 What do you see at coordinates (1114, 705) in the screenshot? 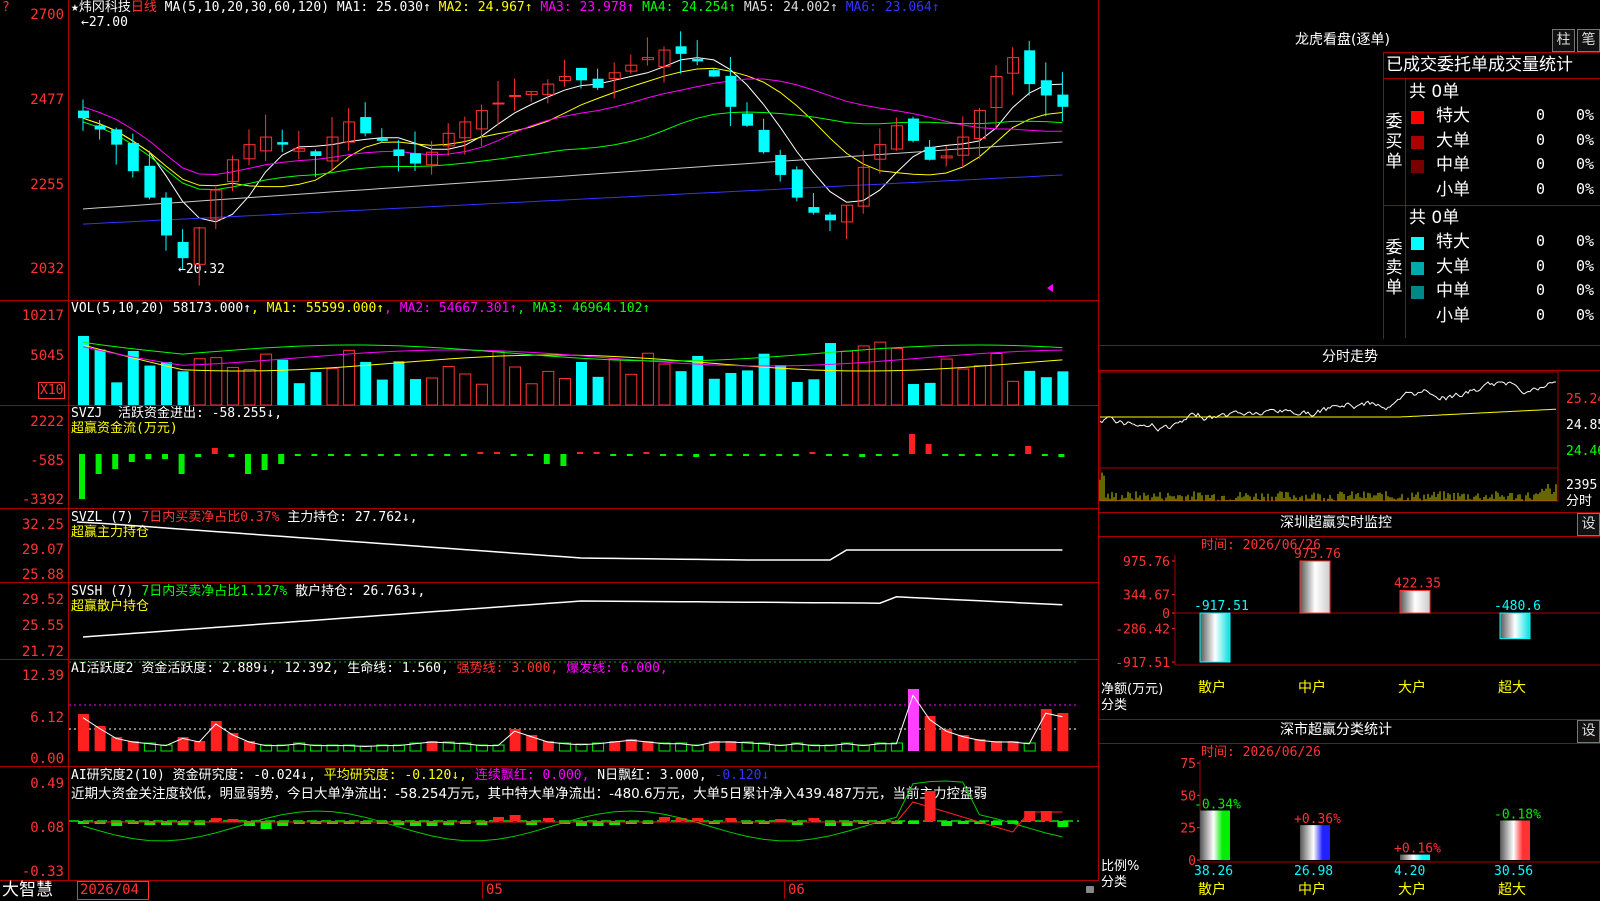
I see `monitor-xlabel: 分类` at bounding box center [1114, 705].